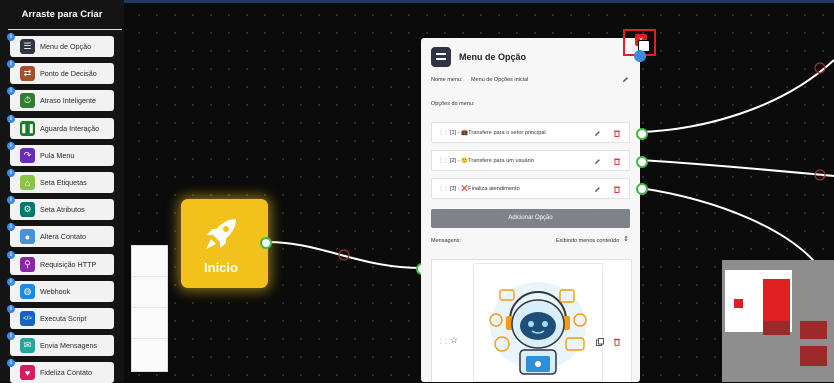  What do you see at coordinates (446, 241) in the screenshot?
I see `messages-label: Mensagens:` at bounding box center [446, 241].